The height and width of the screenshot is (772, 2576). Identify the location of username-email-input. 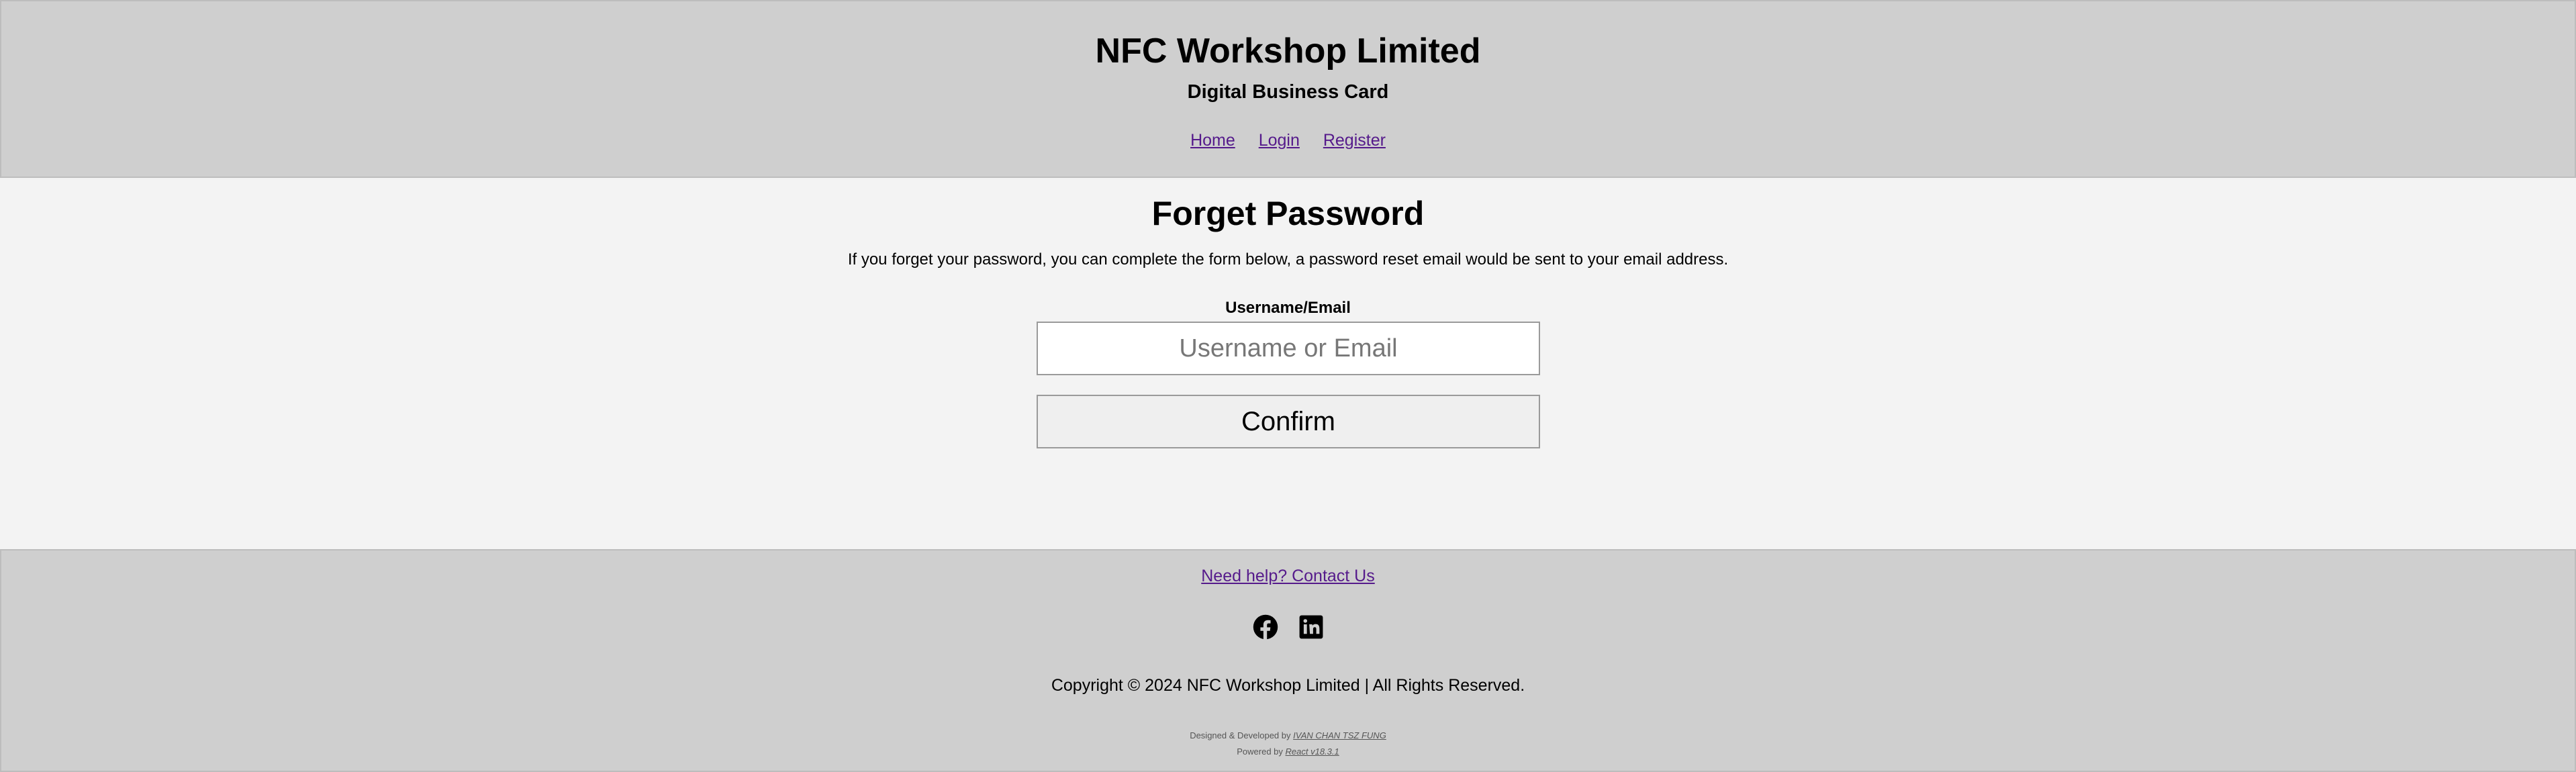
(1288, 348).